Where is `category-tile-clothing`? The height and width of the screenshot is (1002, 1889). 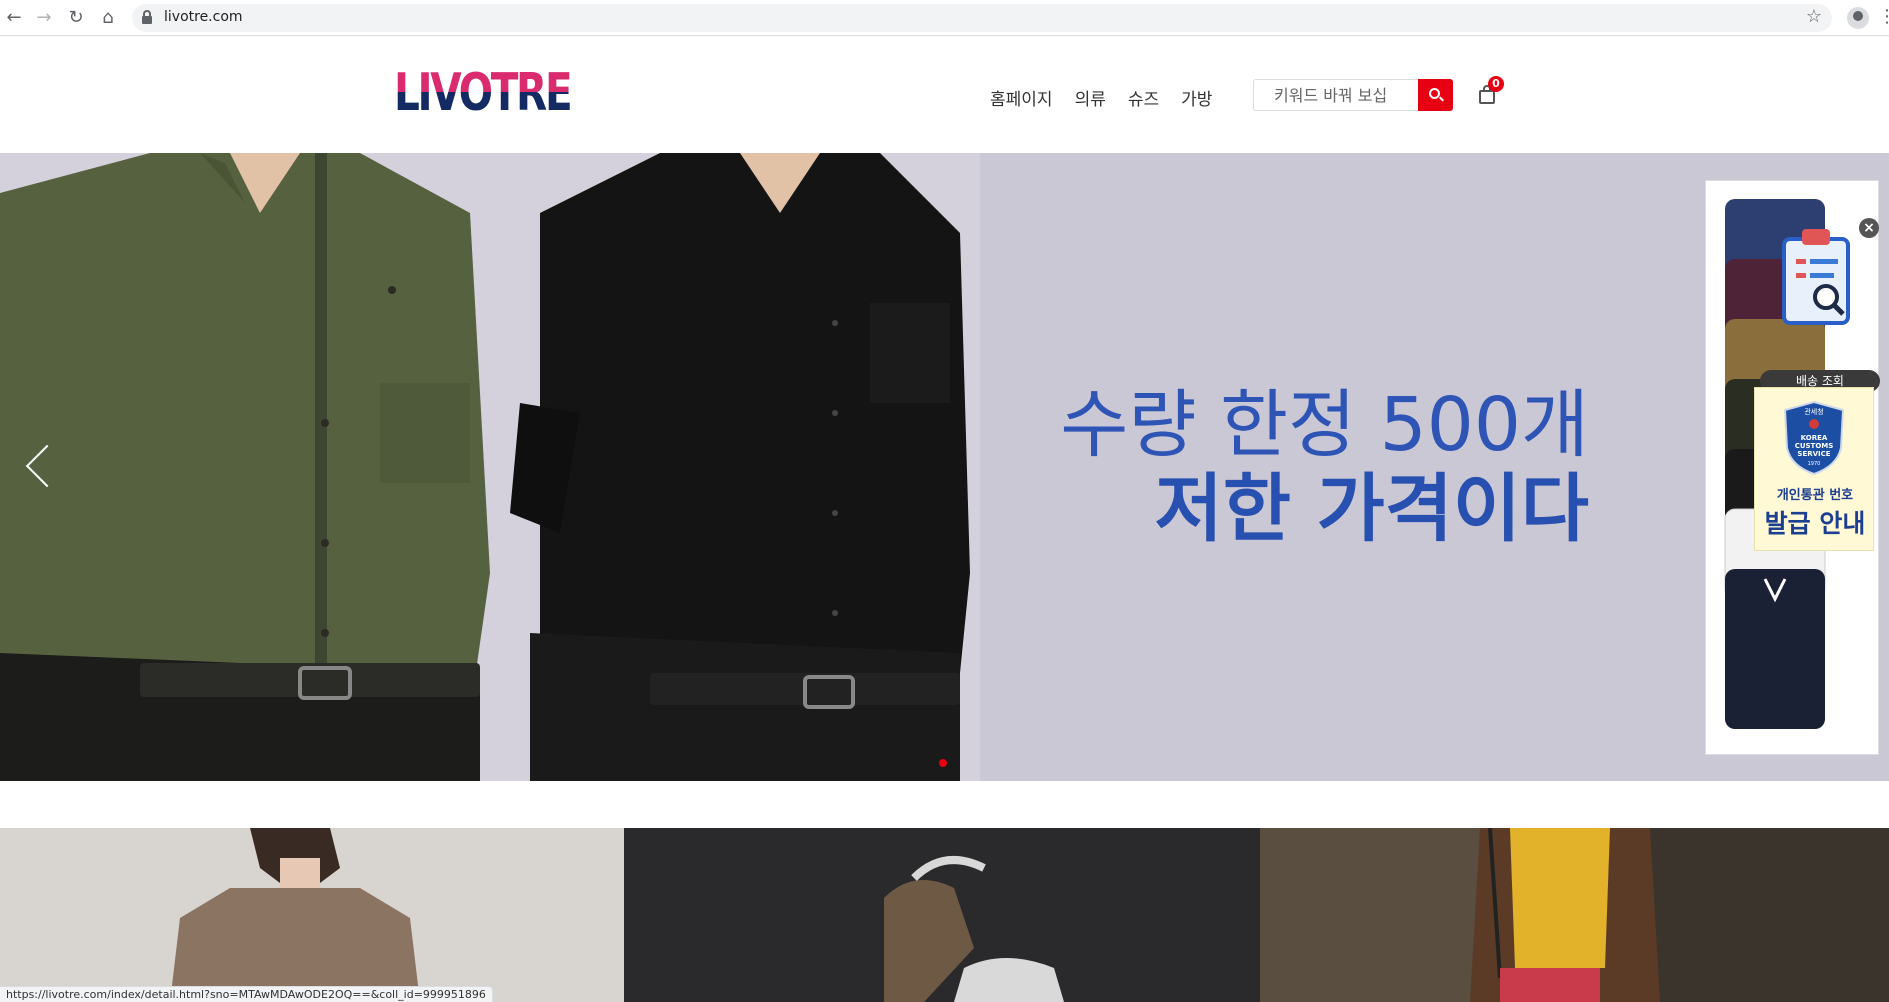
category-tile-clothing is located at coordinates (312, 915).